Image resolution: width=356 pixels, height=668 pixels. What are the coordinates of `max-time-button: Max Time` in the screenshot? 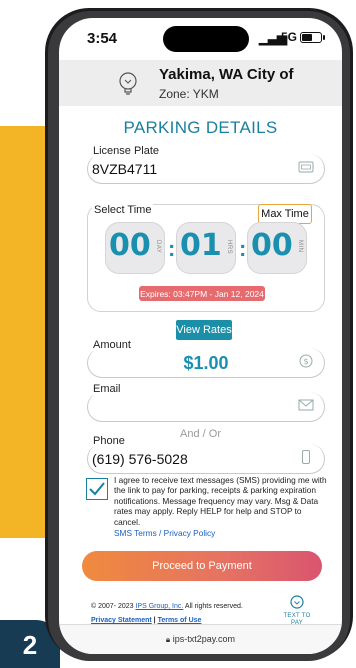 It's located at (285, 214).